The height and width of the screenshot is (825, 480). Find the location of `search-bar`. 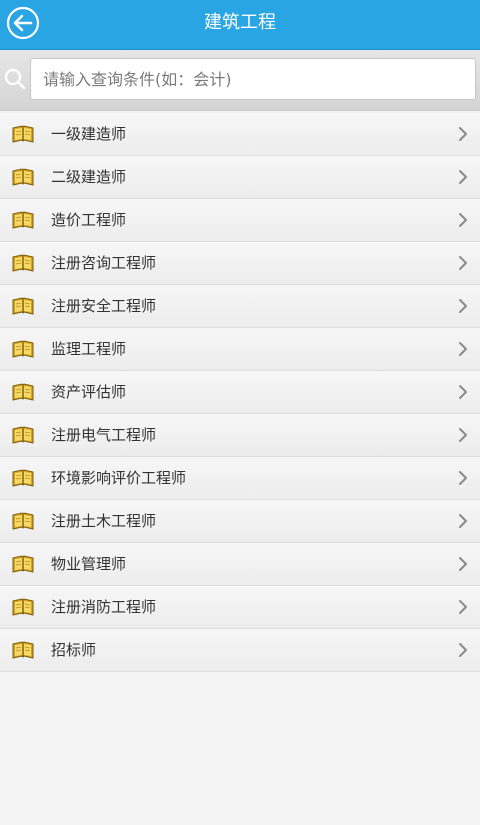

search-bar is located at coordinates (240, 80).